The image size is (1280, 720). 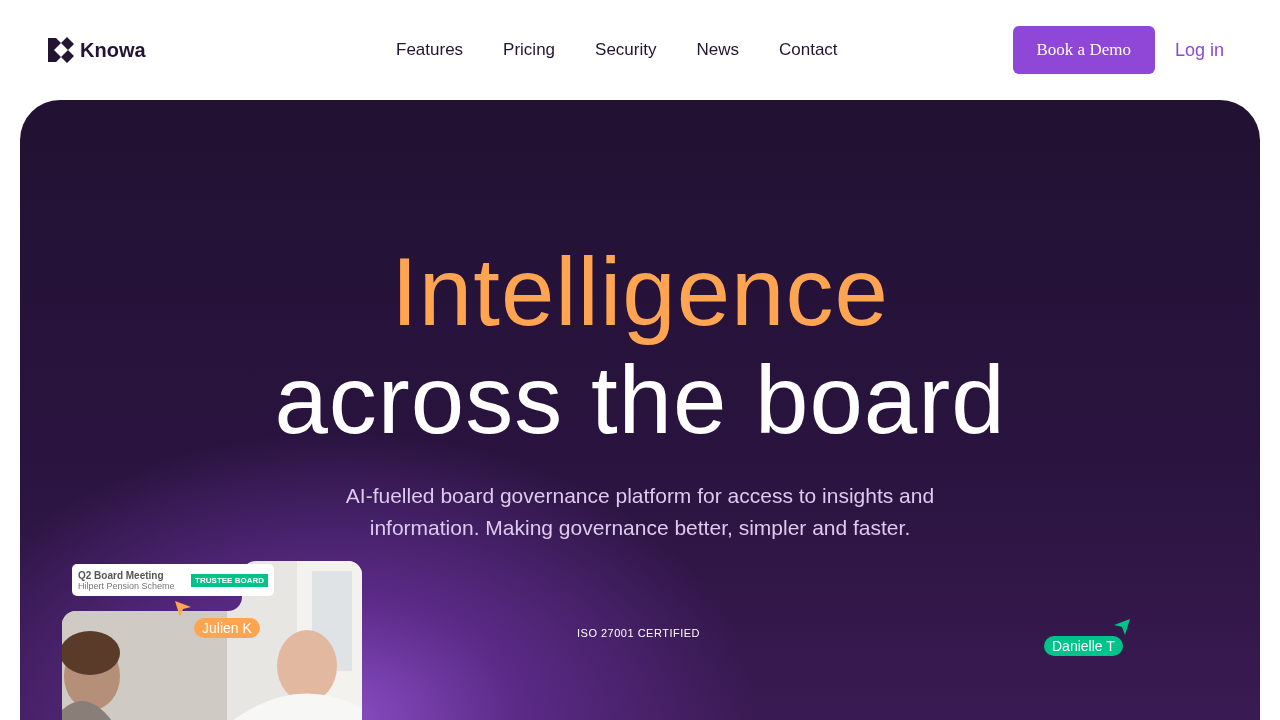 I want to click on nav-link: Security, so click(x=626, y=50).